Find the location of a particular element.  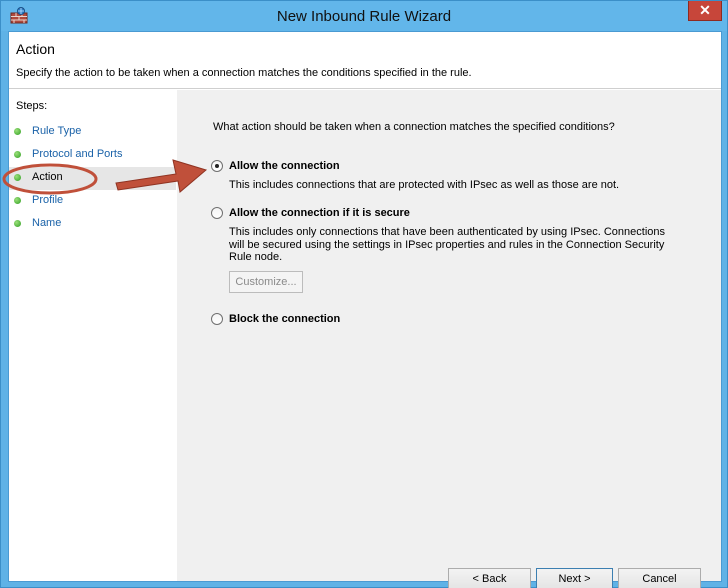

sidebar-item-profile: Profile is located at coordinates (92, 201).